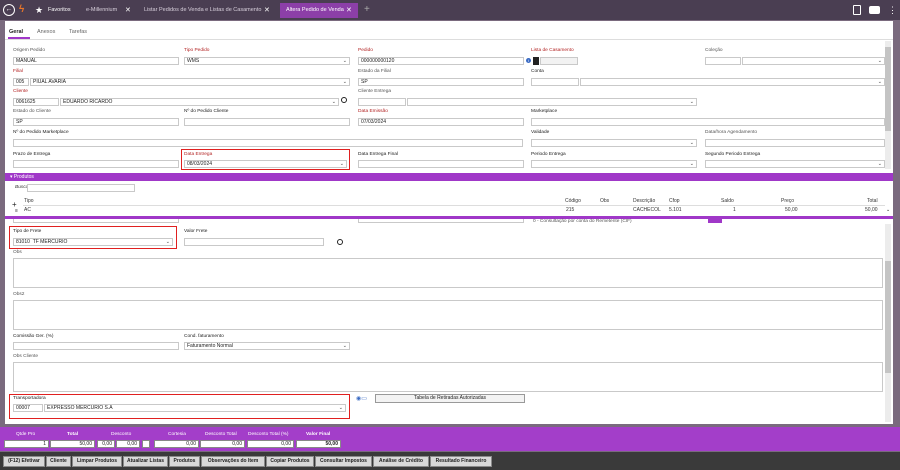  What do you see at coordinates (96, 164) in the screenshot?
I see `prazo-entrega-field` at bounding box center [96, 164].